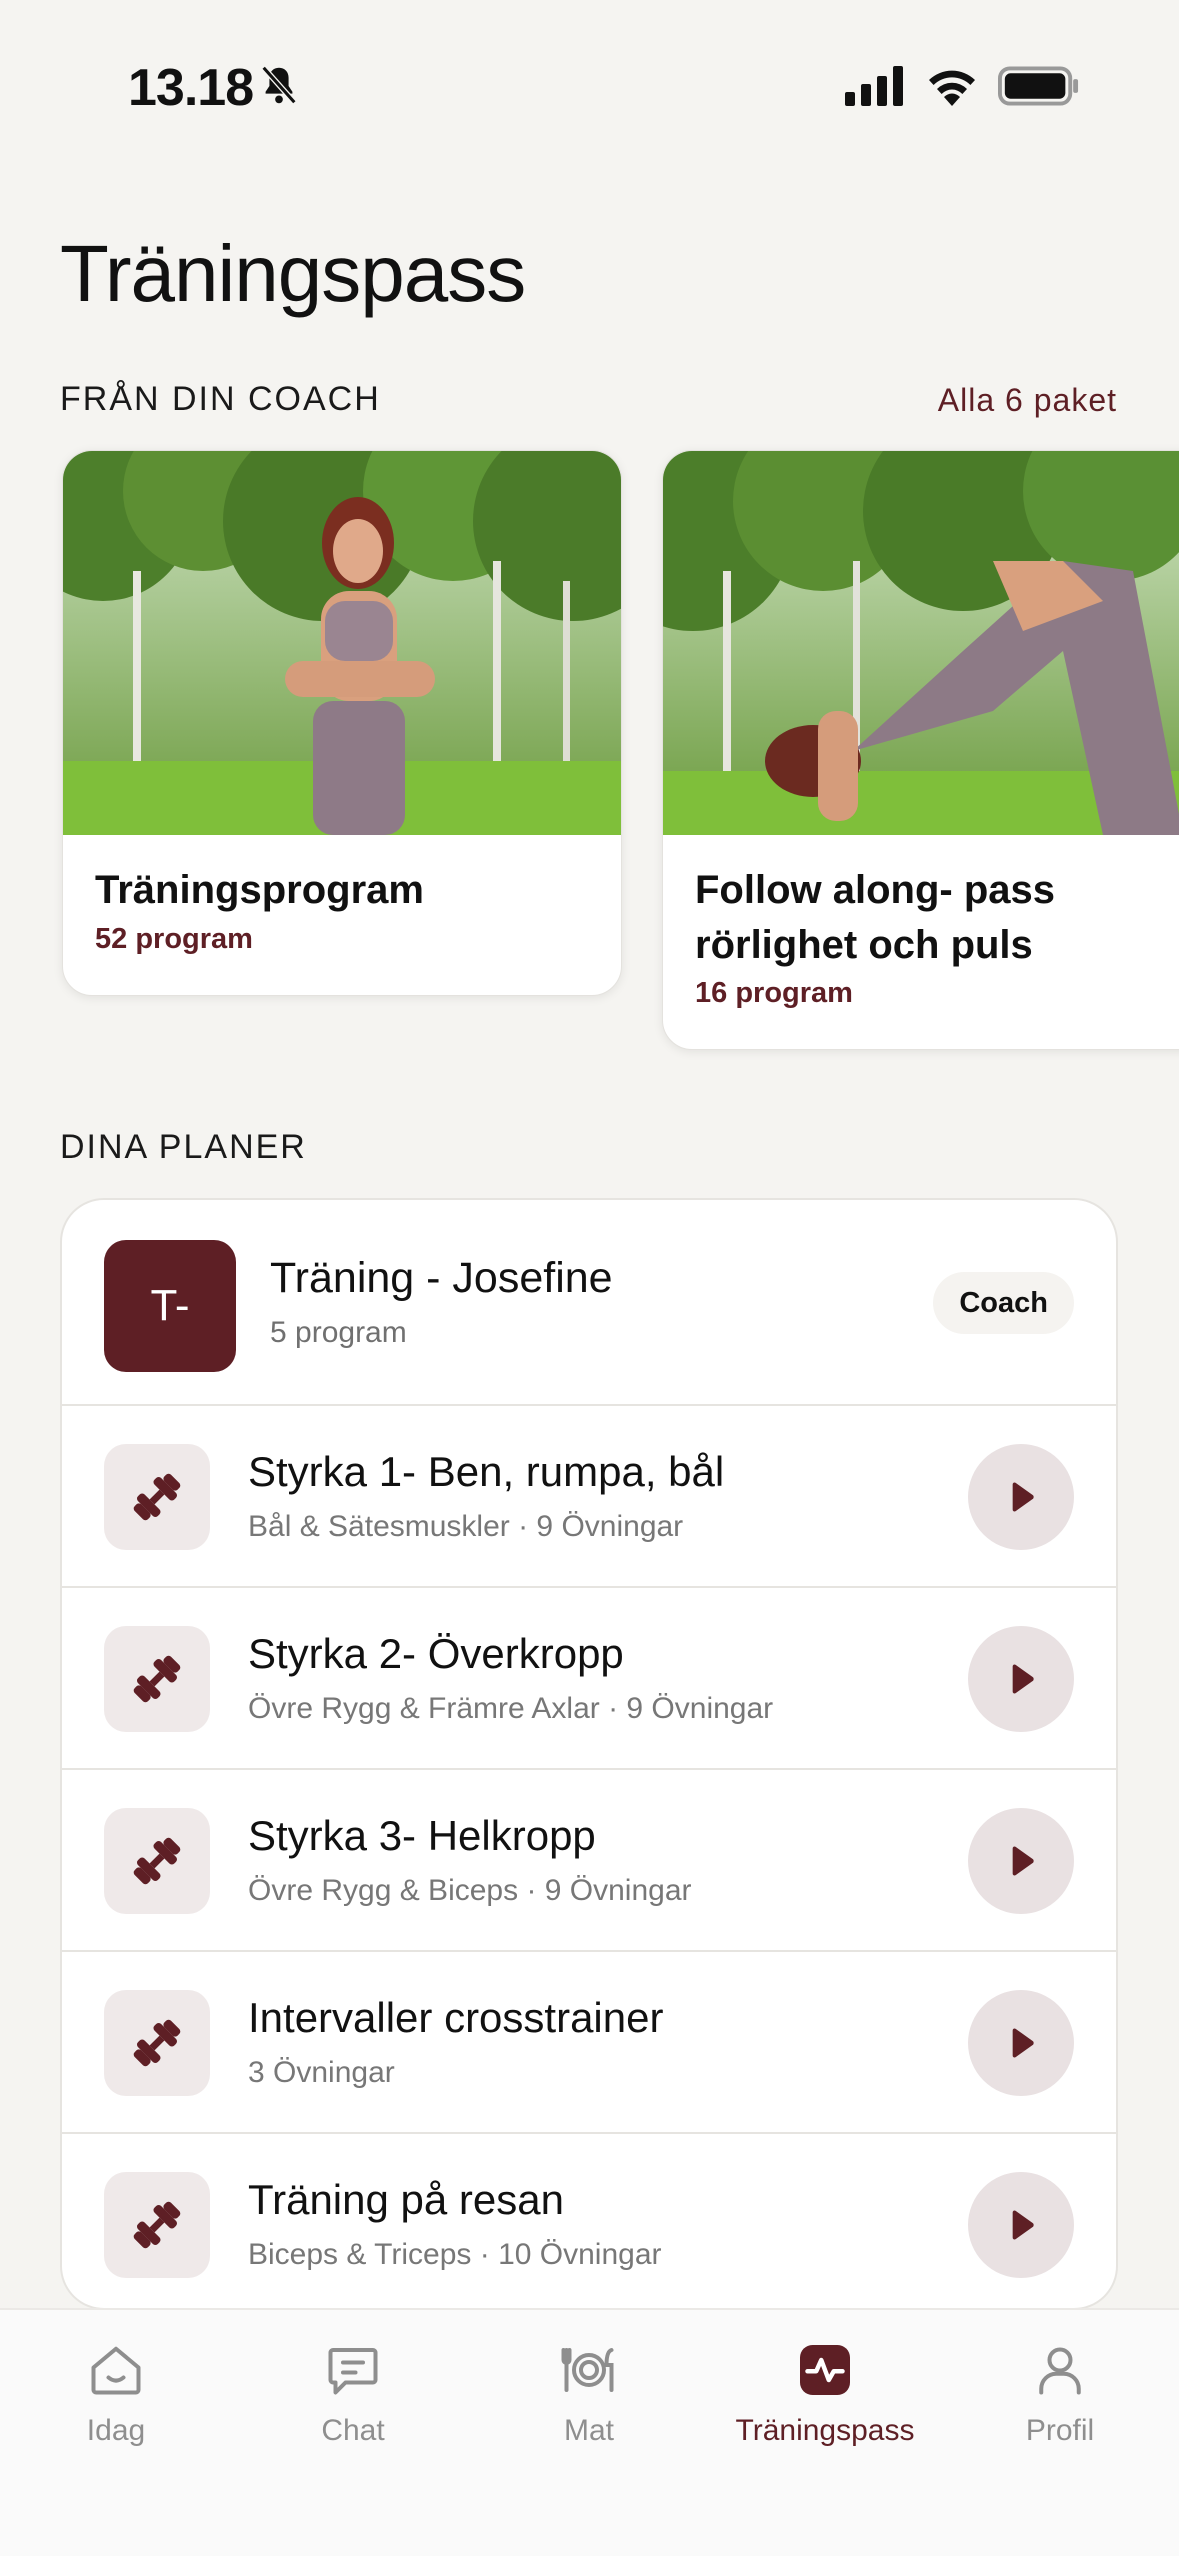 The image size is (1179, 2556). Describe the element at coordinates (825, 2430) in the screenshot. I see `tab-label: Träningspass` at that location.